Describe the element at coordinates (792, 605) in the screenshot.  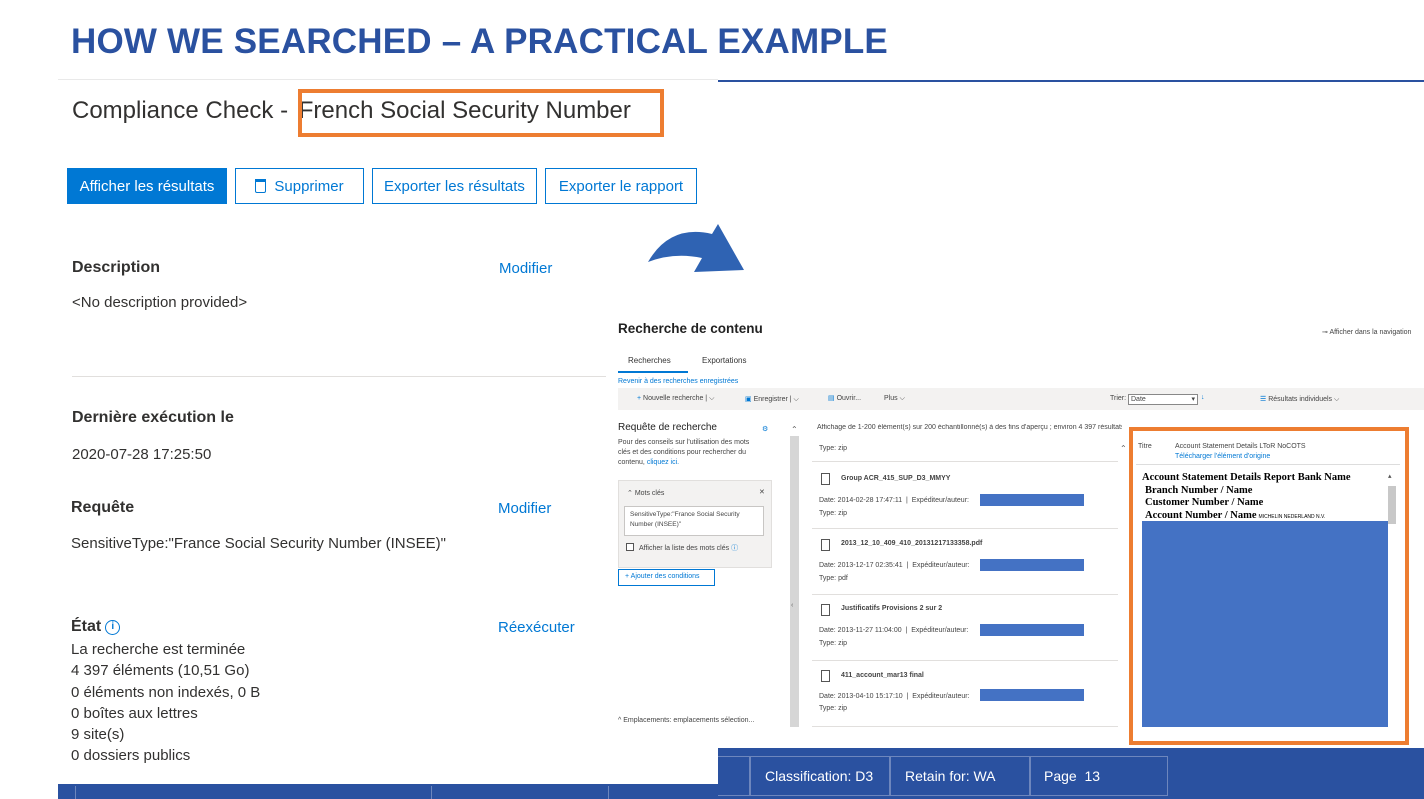
I see `collapse-panel-icon: ‹` at that location.